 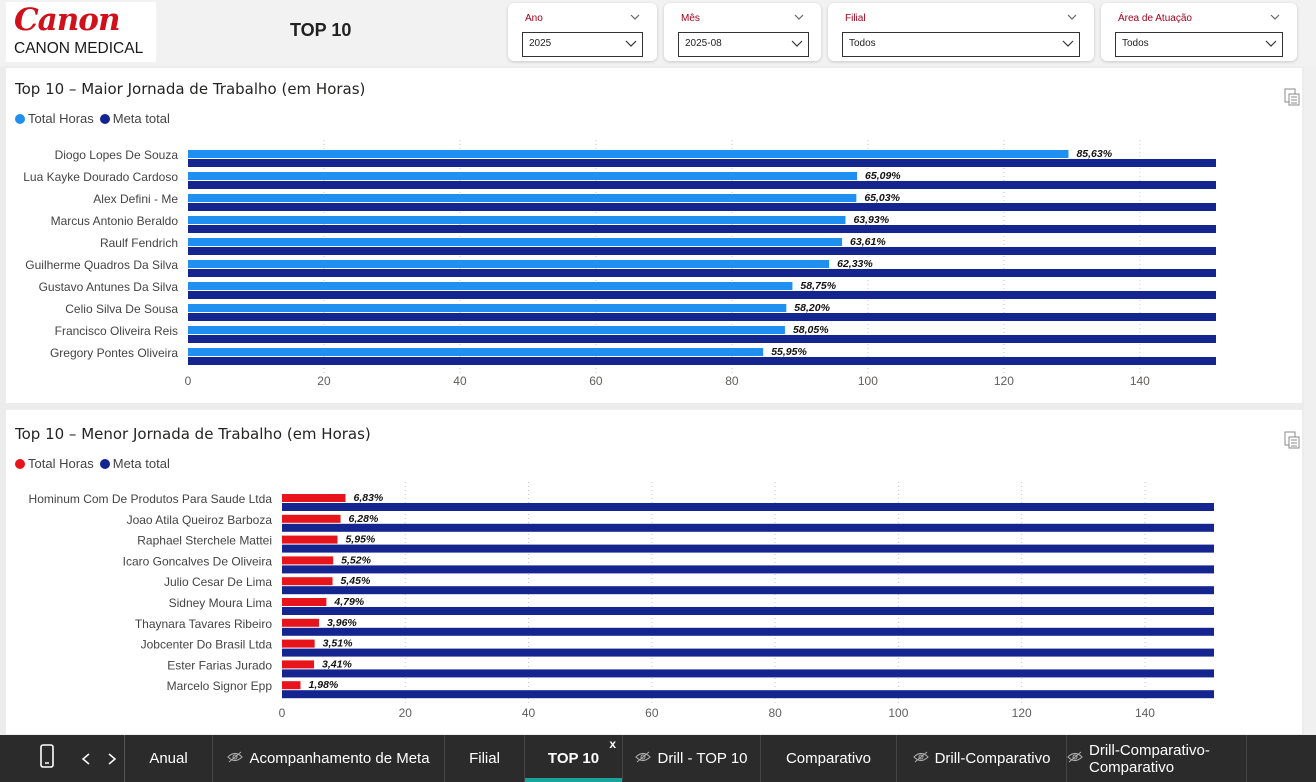 What do you see at coordinates (862, 43) in the screenshot?
I see `filter-value: Todos` at bounding box center [862, 43].